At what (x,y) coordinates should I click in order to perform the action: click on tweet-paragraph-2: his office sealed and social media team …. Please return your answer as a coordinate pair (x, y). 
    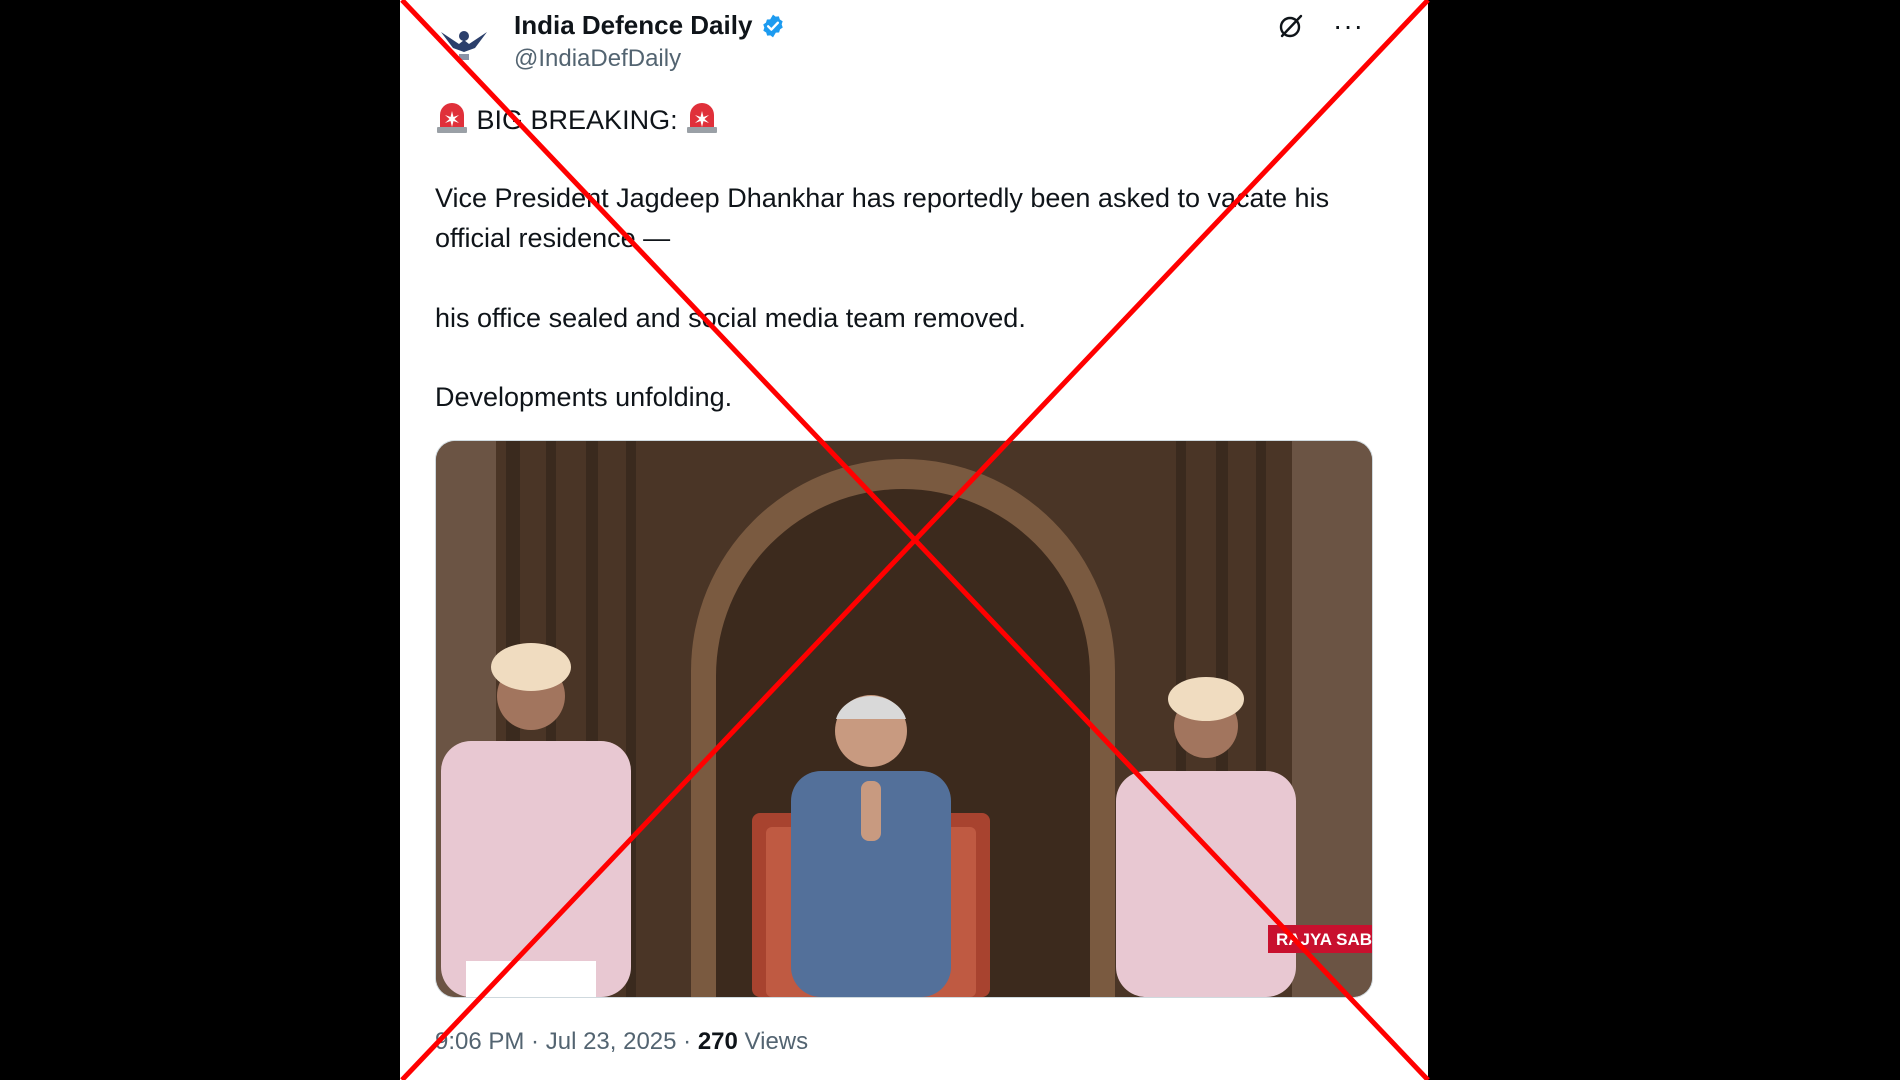
    Looking at the image, I should click on (730, 318).